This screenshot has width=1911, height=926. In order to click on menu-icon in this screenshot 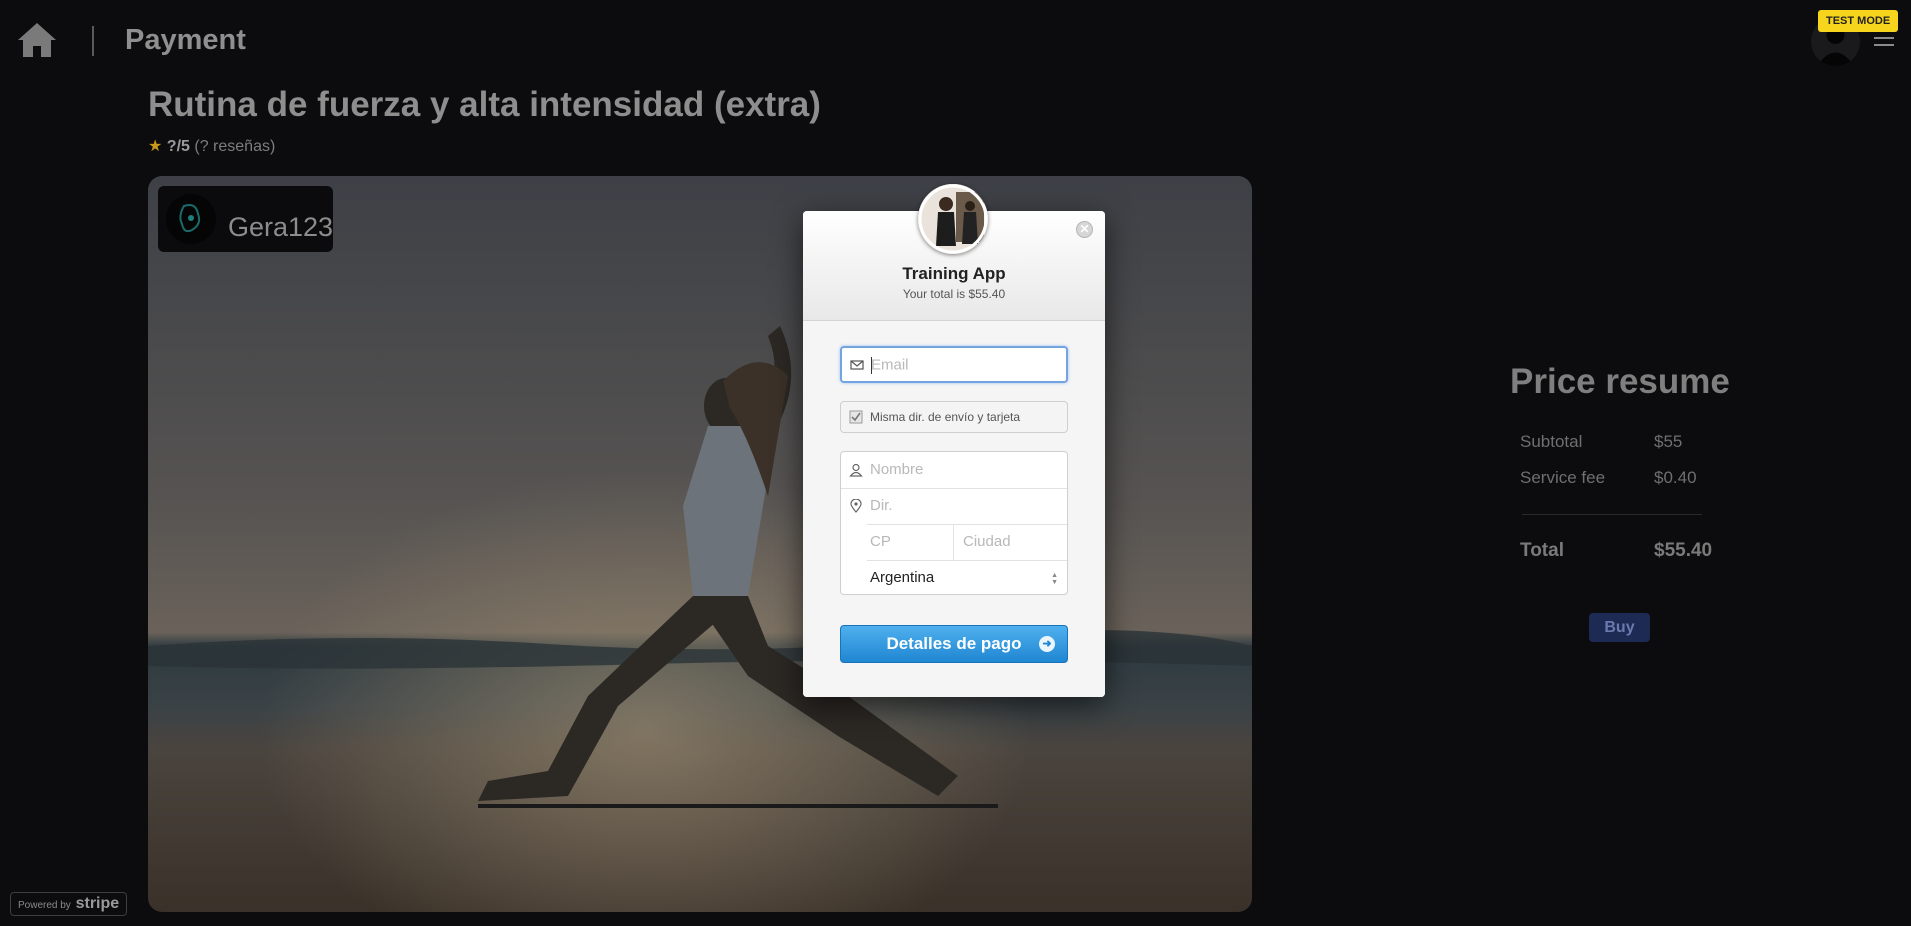, I will do `click(1884, 40)`.